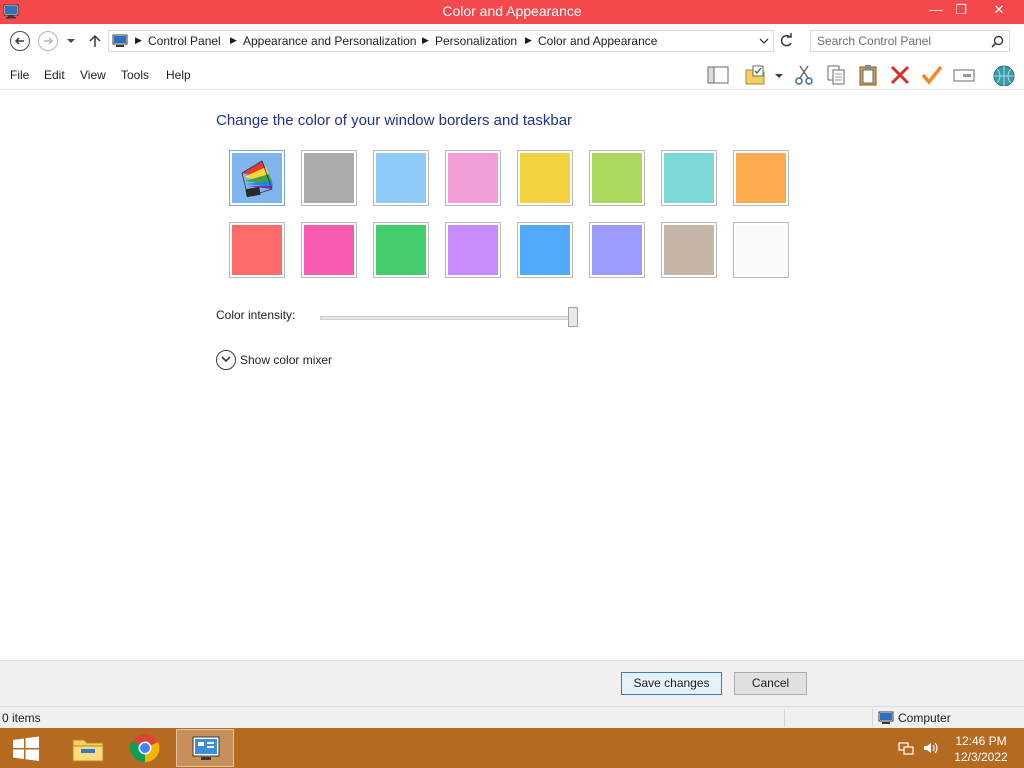 The width and height of the screenshot is (1024, 768). I want to click on color-swatch-periwinkle, so click(617, 250).